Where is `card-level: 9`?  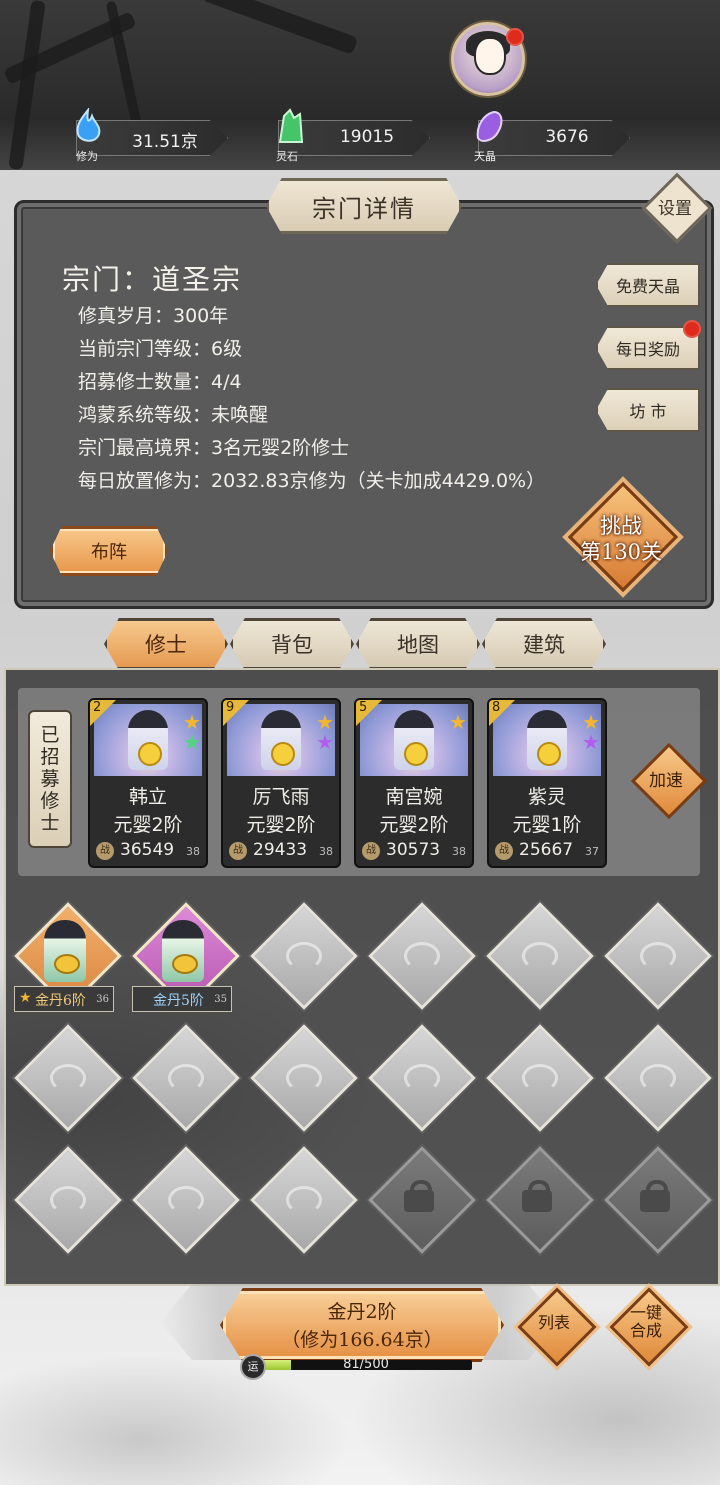
card-level: 9 is located at coordinates (230, 707).